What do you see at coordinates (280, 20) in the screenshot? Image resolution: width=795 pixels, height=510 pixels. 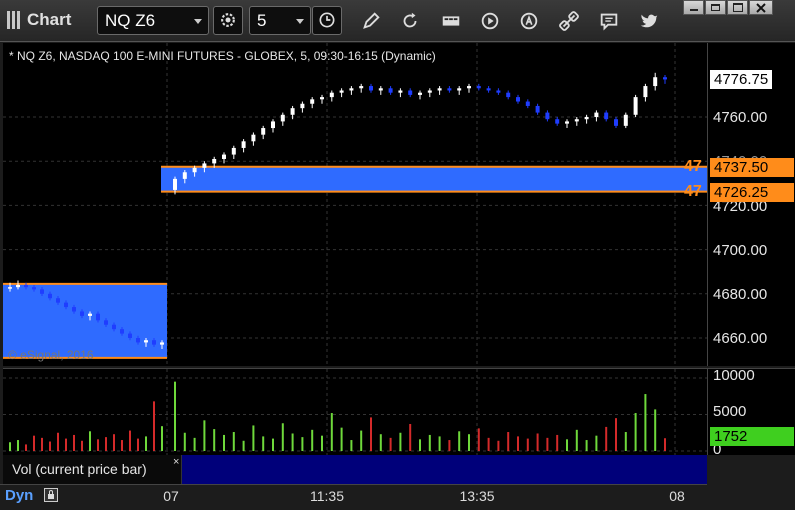 I see `interval-selector: 5` at bounding box center [280, 20].